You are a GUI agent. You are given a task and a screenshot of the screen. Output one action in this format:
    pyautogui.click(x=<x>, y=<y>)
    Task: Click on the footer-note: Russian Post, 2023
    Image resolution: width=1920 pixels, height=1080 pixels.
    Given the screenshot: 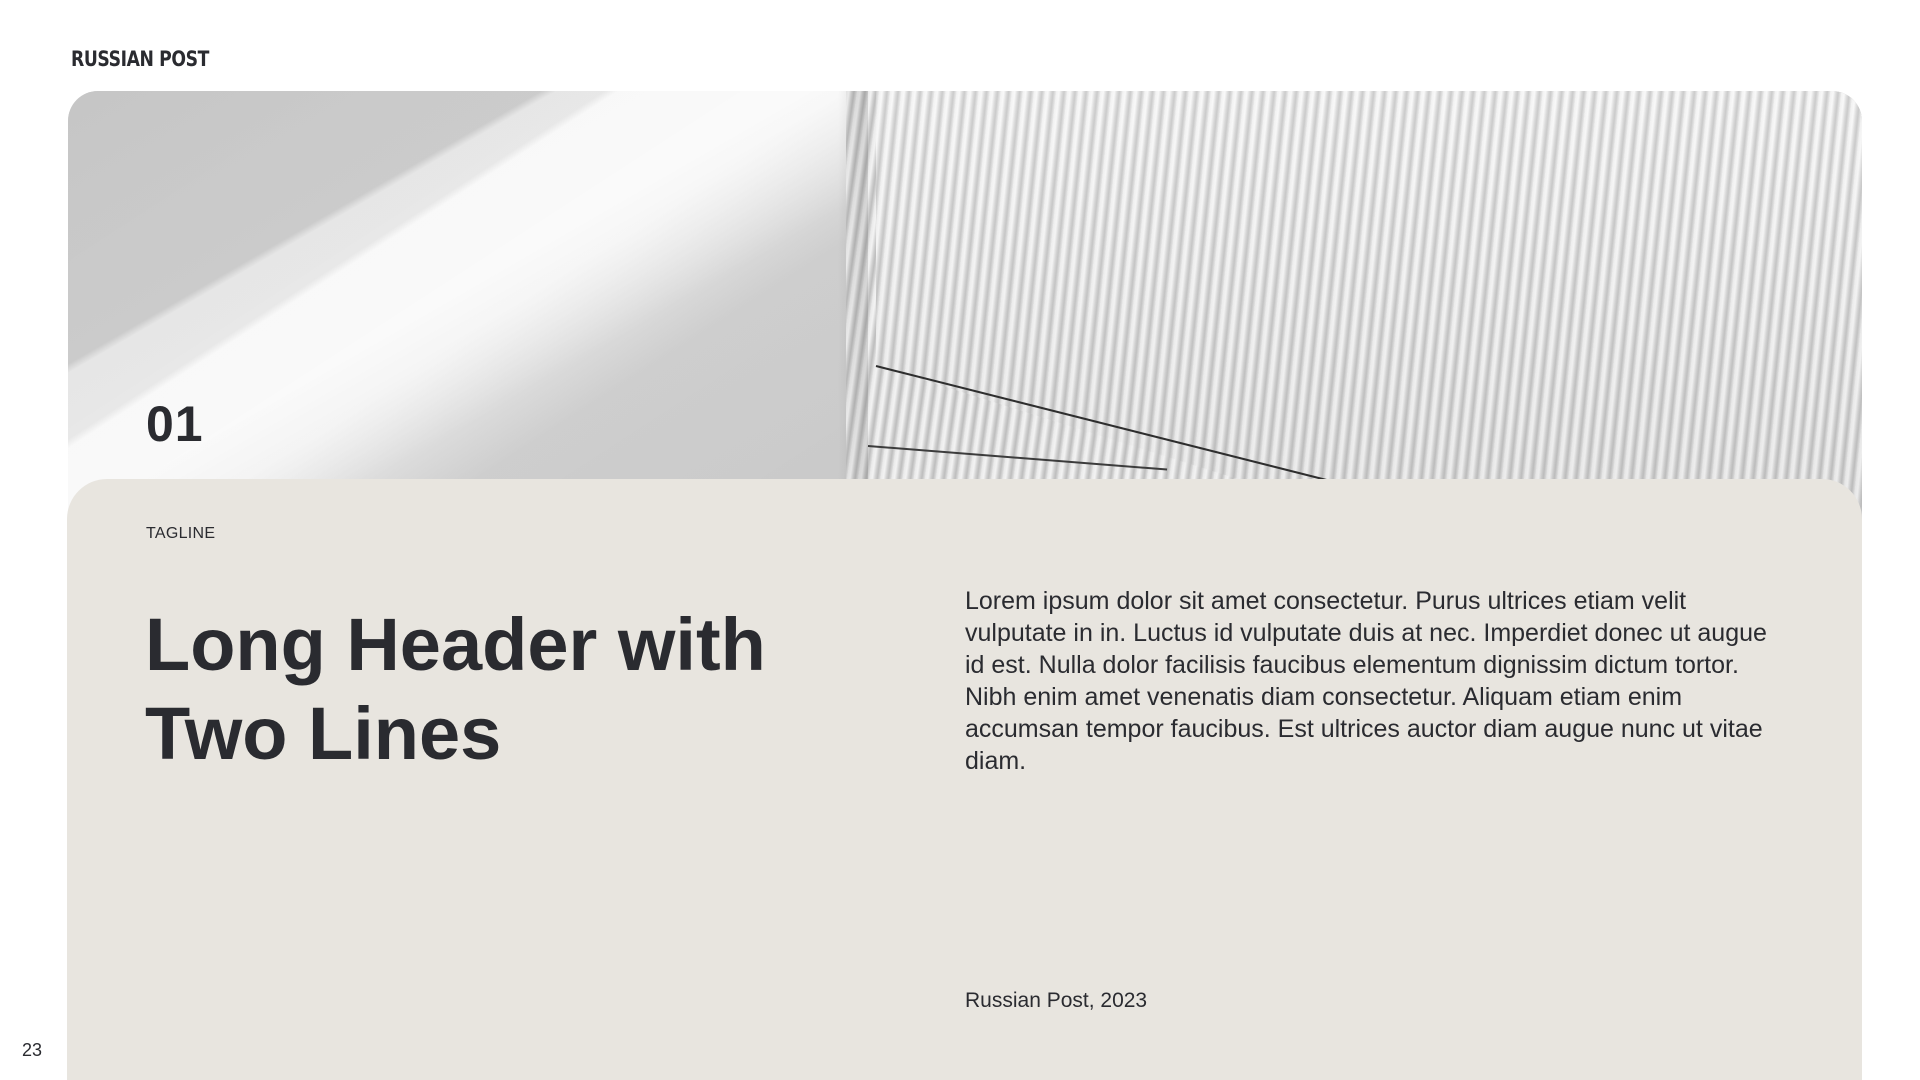 What is the action you would take?
    pyautogui.click(x=1056, y=1000)
    